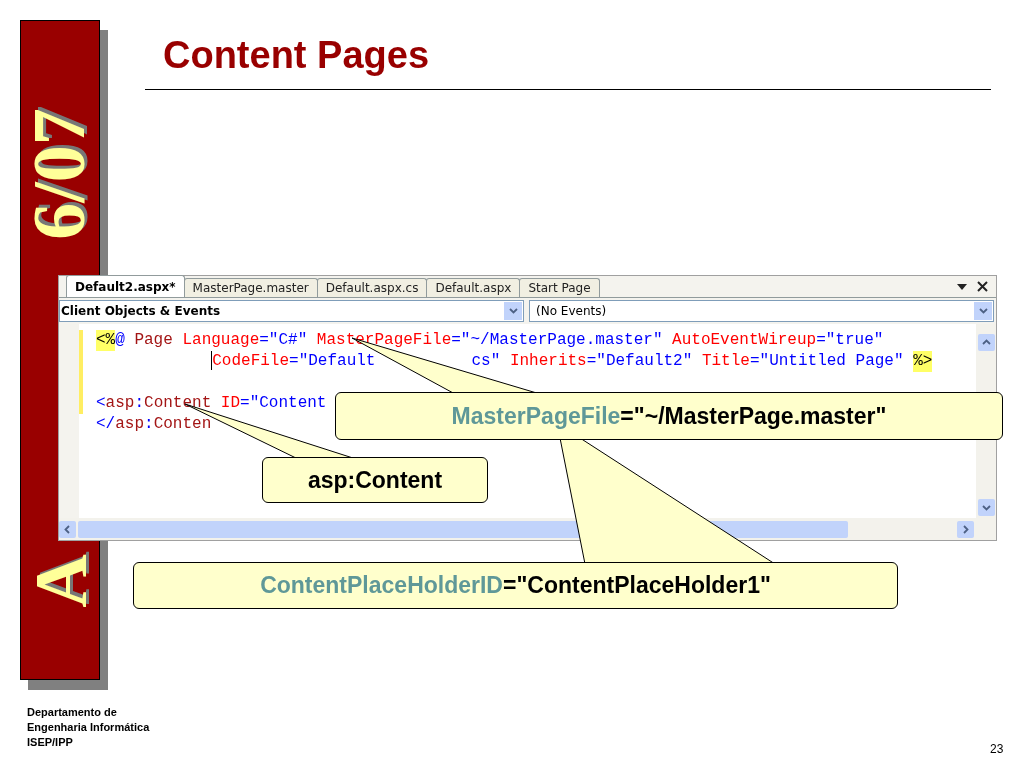  What do you see at coordinates (571, 311) in the screenshot?
I see `dropdown-value: (No Events)` at bounding box center [571, 311].